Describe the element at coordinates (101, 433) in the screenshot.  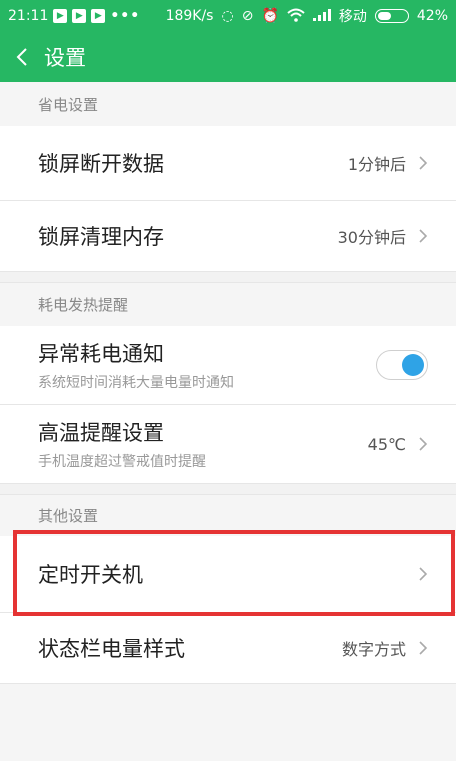
I see `row-title: 高温提醒设置` at that location.